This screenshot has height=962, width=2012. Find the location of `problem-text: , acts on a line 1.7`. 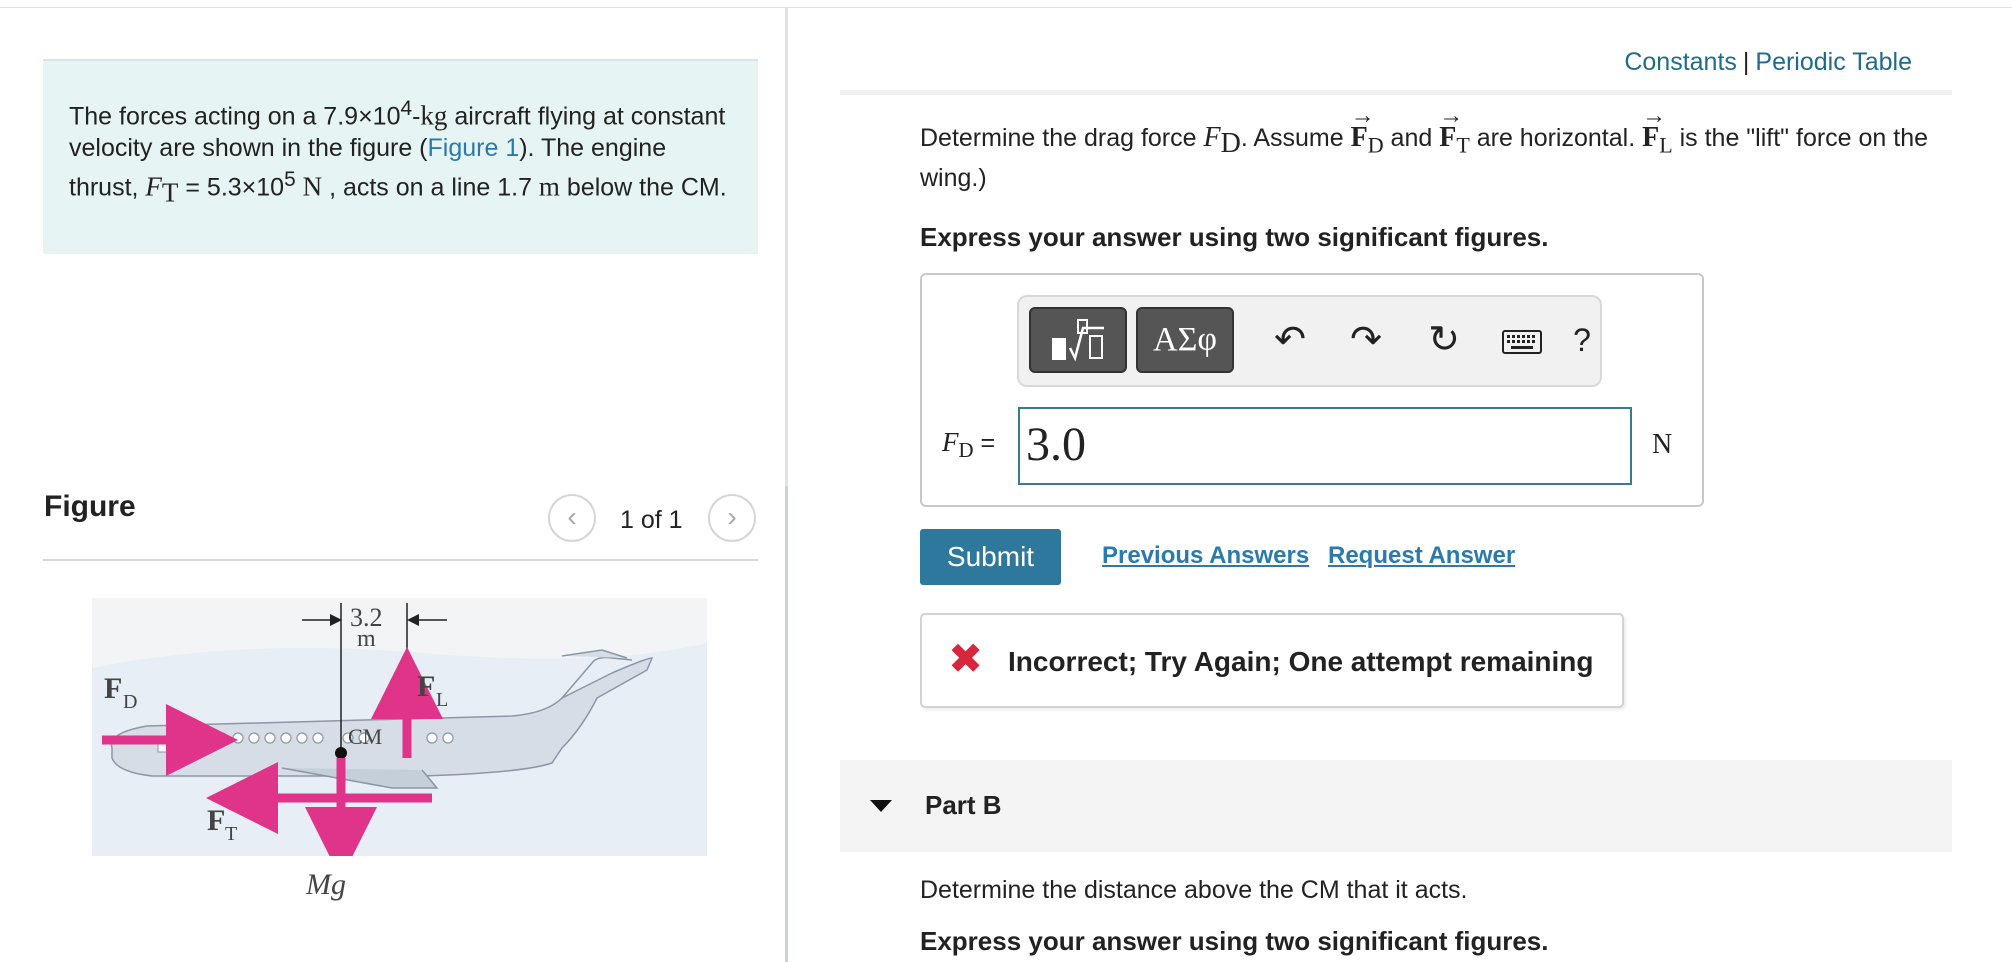

problem-text: , acts on a line 1.7 is located at coordinates (430, 187).